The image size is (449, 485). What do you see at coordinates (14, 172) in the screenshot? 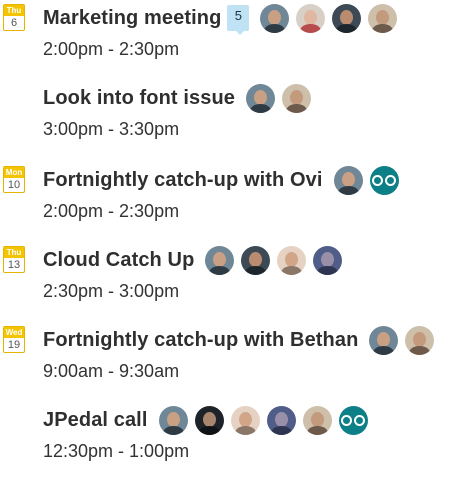
I see `date-badge-weekday: Mon` at bounding box center [14, 172].